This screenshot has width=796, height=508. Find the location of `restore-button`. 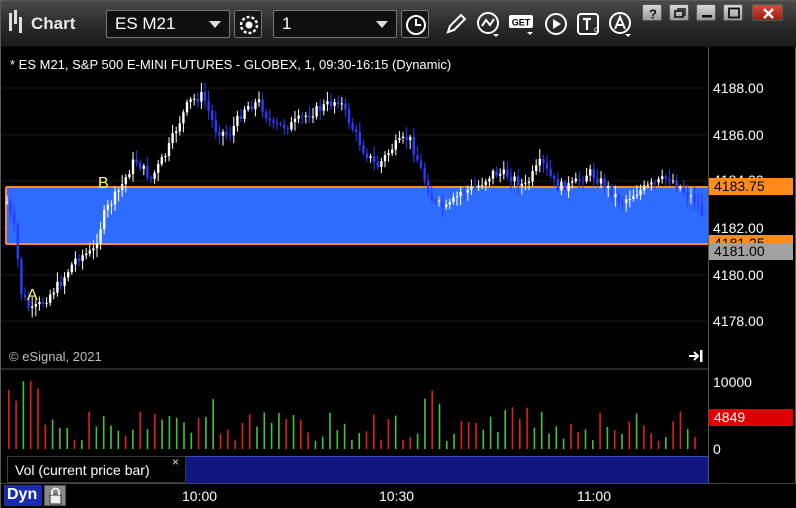

restore-button is located at coordinates (679, 12).